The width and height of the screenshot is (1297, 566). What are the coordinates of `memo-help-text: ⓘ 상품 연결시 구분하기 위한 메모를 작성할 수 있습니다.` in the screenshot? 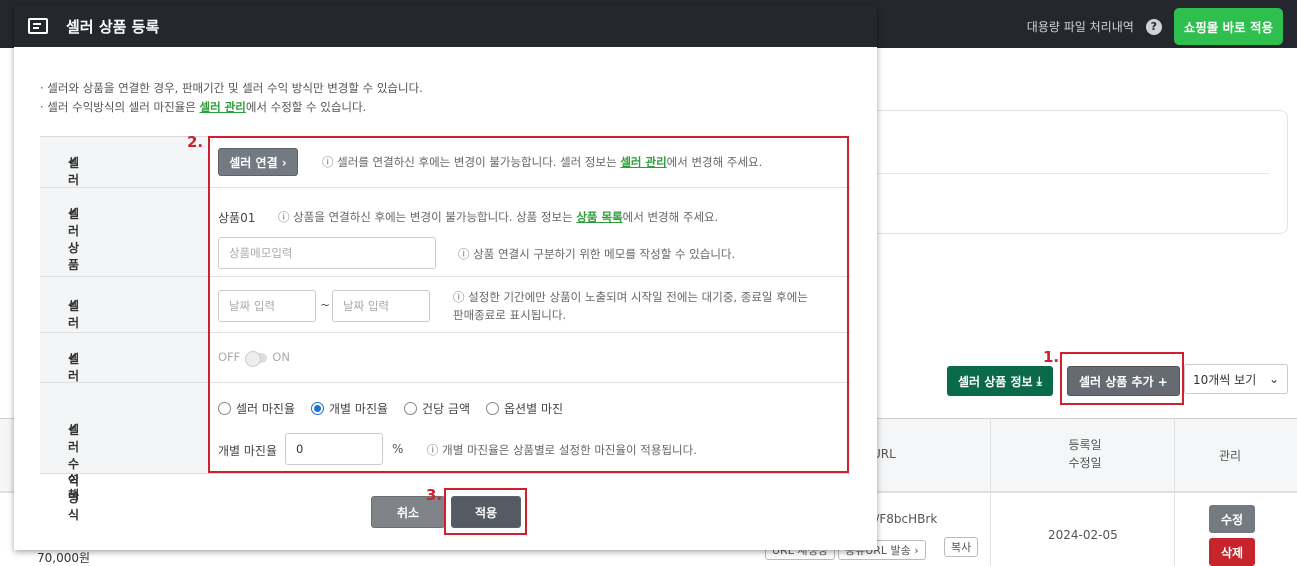 It's located at (597, 254).